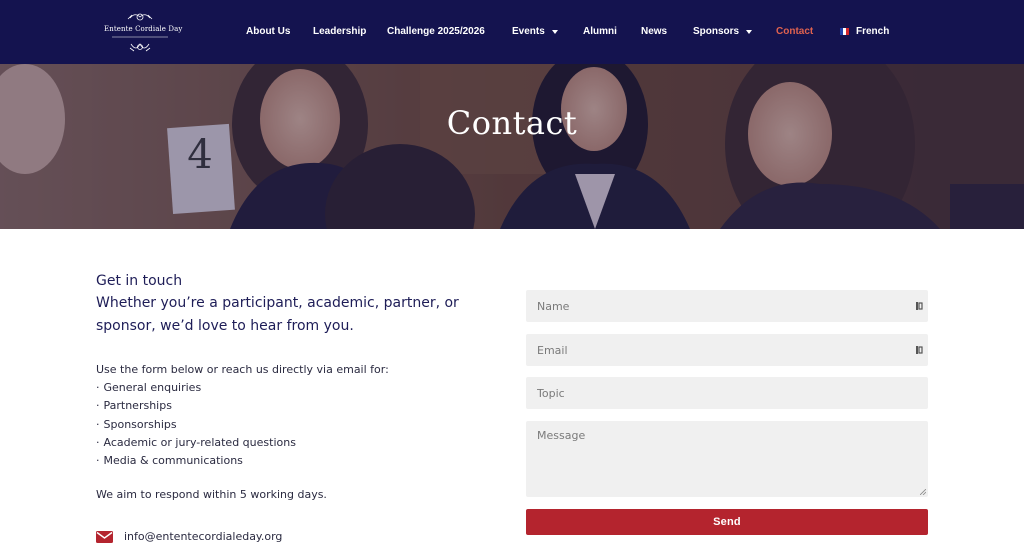 Image resolution: width=1024 pixels, height=560 pixels. What do you see at coordinates (211, 494) in the screenshot?
I see `response-time-note: We aim to respond within 5 working days.` at bounding box center [211, 494].